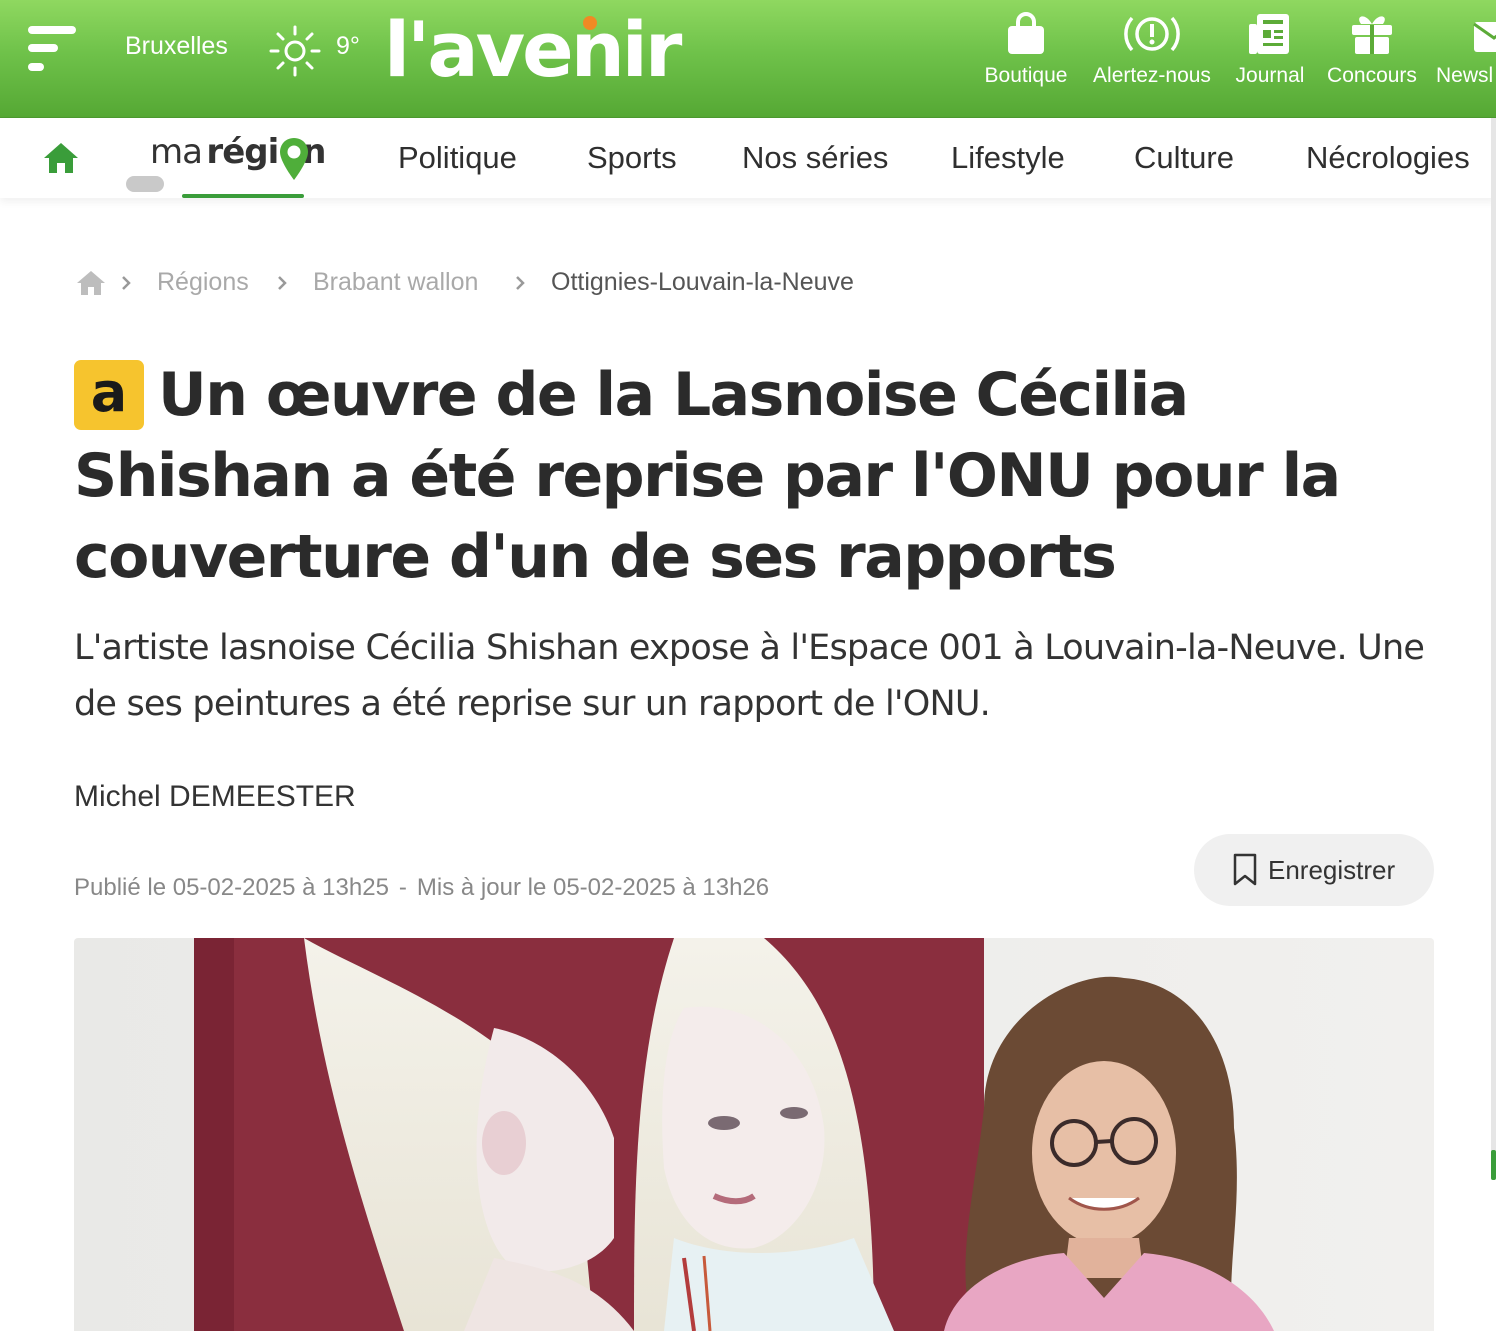  Describe the element at coordinates (1269, 34) in the screenshot. I see `newspaper-icon` at that location.